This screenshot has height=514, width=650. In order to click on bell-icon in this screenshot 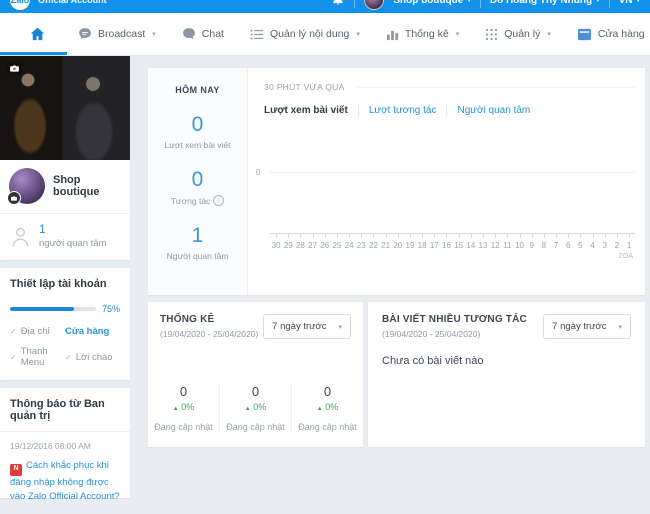, I will do `click(338, 3)`.